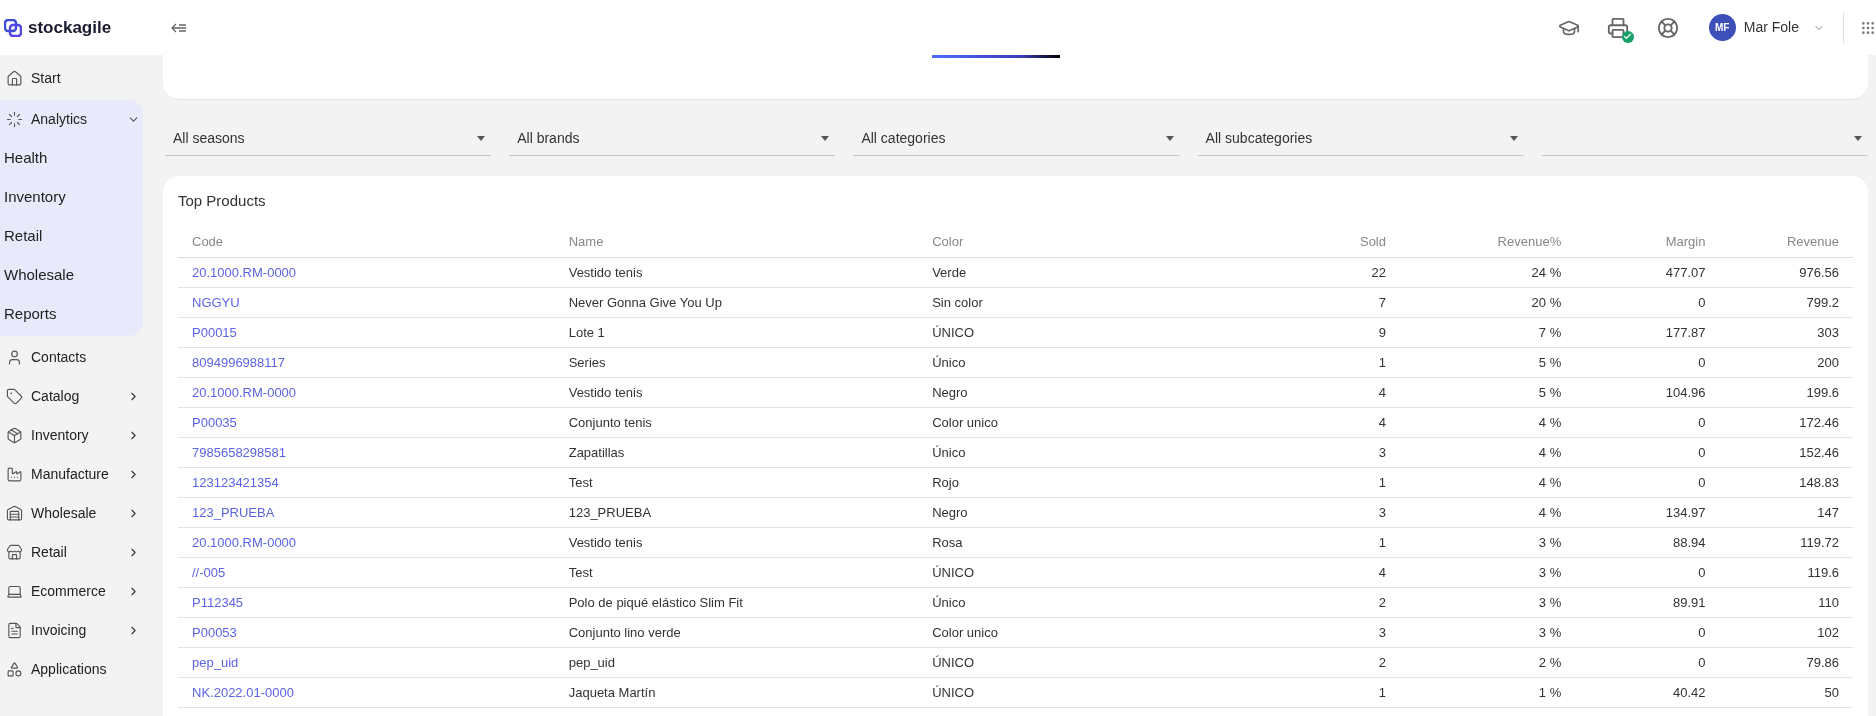  Describe the element at coordinates (75, 591) in the screenshot. I see `sidebar-item: Ecommerce` at that location.